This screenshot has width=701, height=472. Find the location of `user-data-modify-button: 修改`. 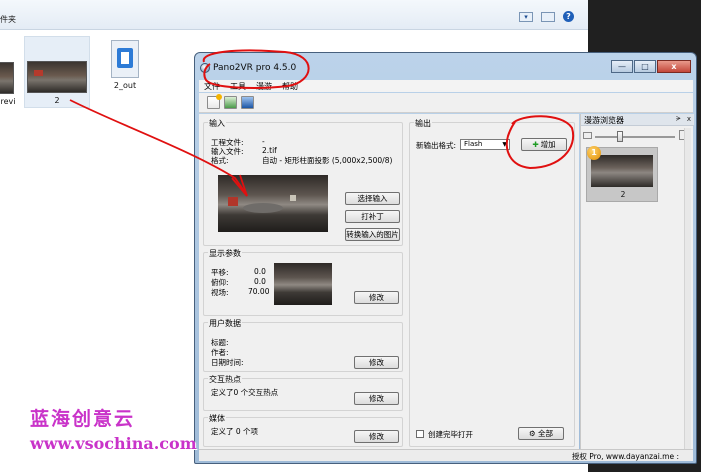

user-data-modify-button: 修改 is located at coordinates (376, 362).